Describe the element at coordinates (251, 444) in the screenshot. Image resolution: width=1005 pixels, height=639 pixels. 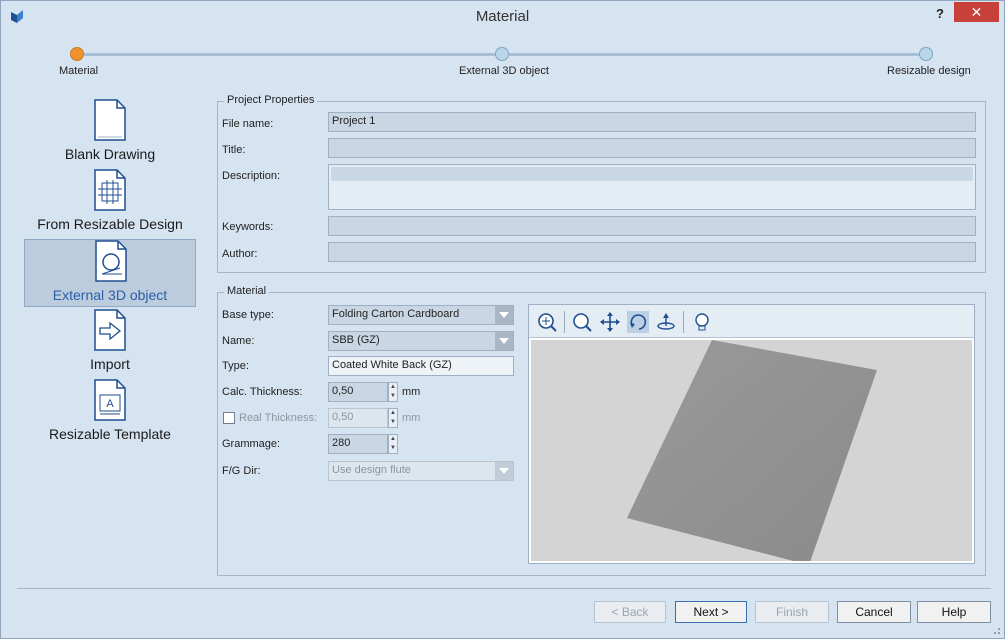
I see `grammage-label: Grammage:` at that location.